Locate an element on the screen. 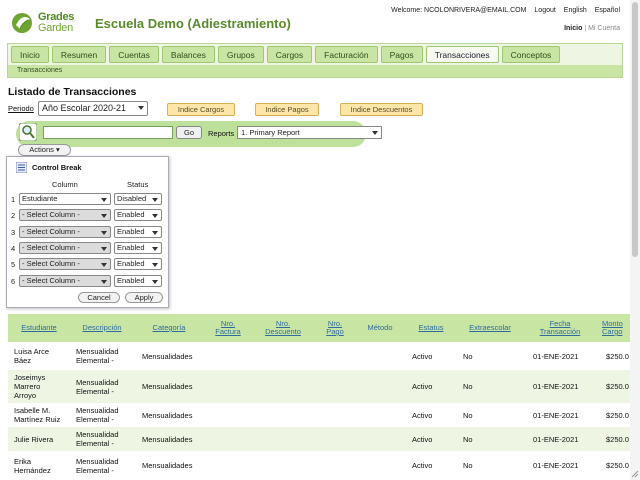 The width and height of the screenshot is (640, 480). resize-grip-icon is located at coordinates (634, 473).